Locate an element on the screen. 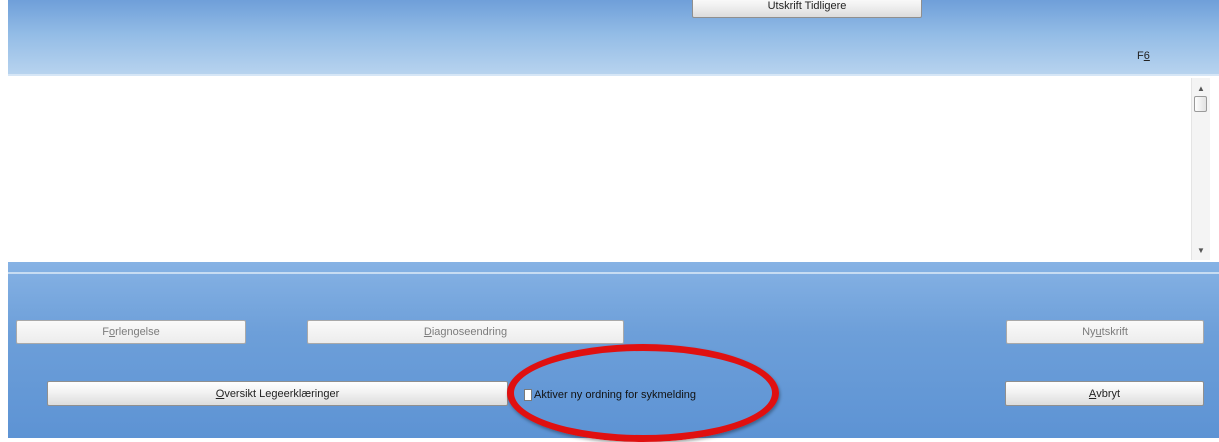 This screenshot has height=442, width=1219. vertical-scrollbar: ▲ ▼ is located at coordinates (1200, 169).